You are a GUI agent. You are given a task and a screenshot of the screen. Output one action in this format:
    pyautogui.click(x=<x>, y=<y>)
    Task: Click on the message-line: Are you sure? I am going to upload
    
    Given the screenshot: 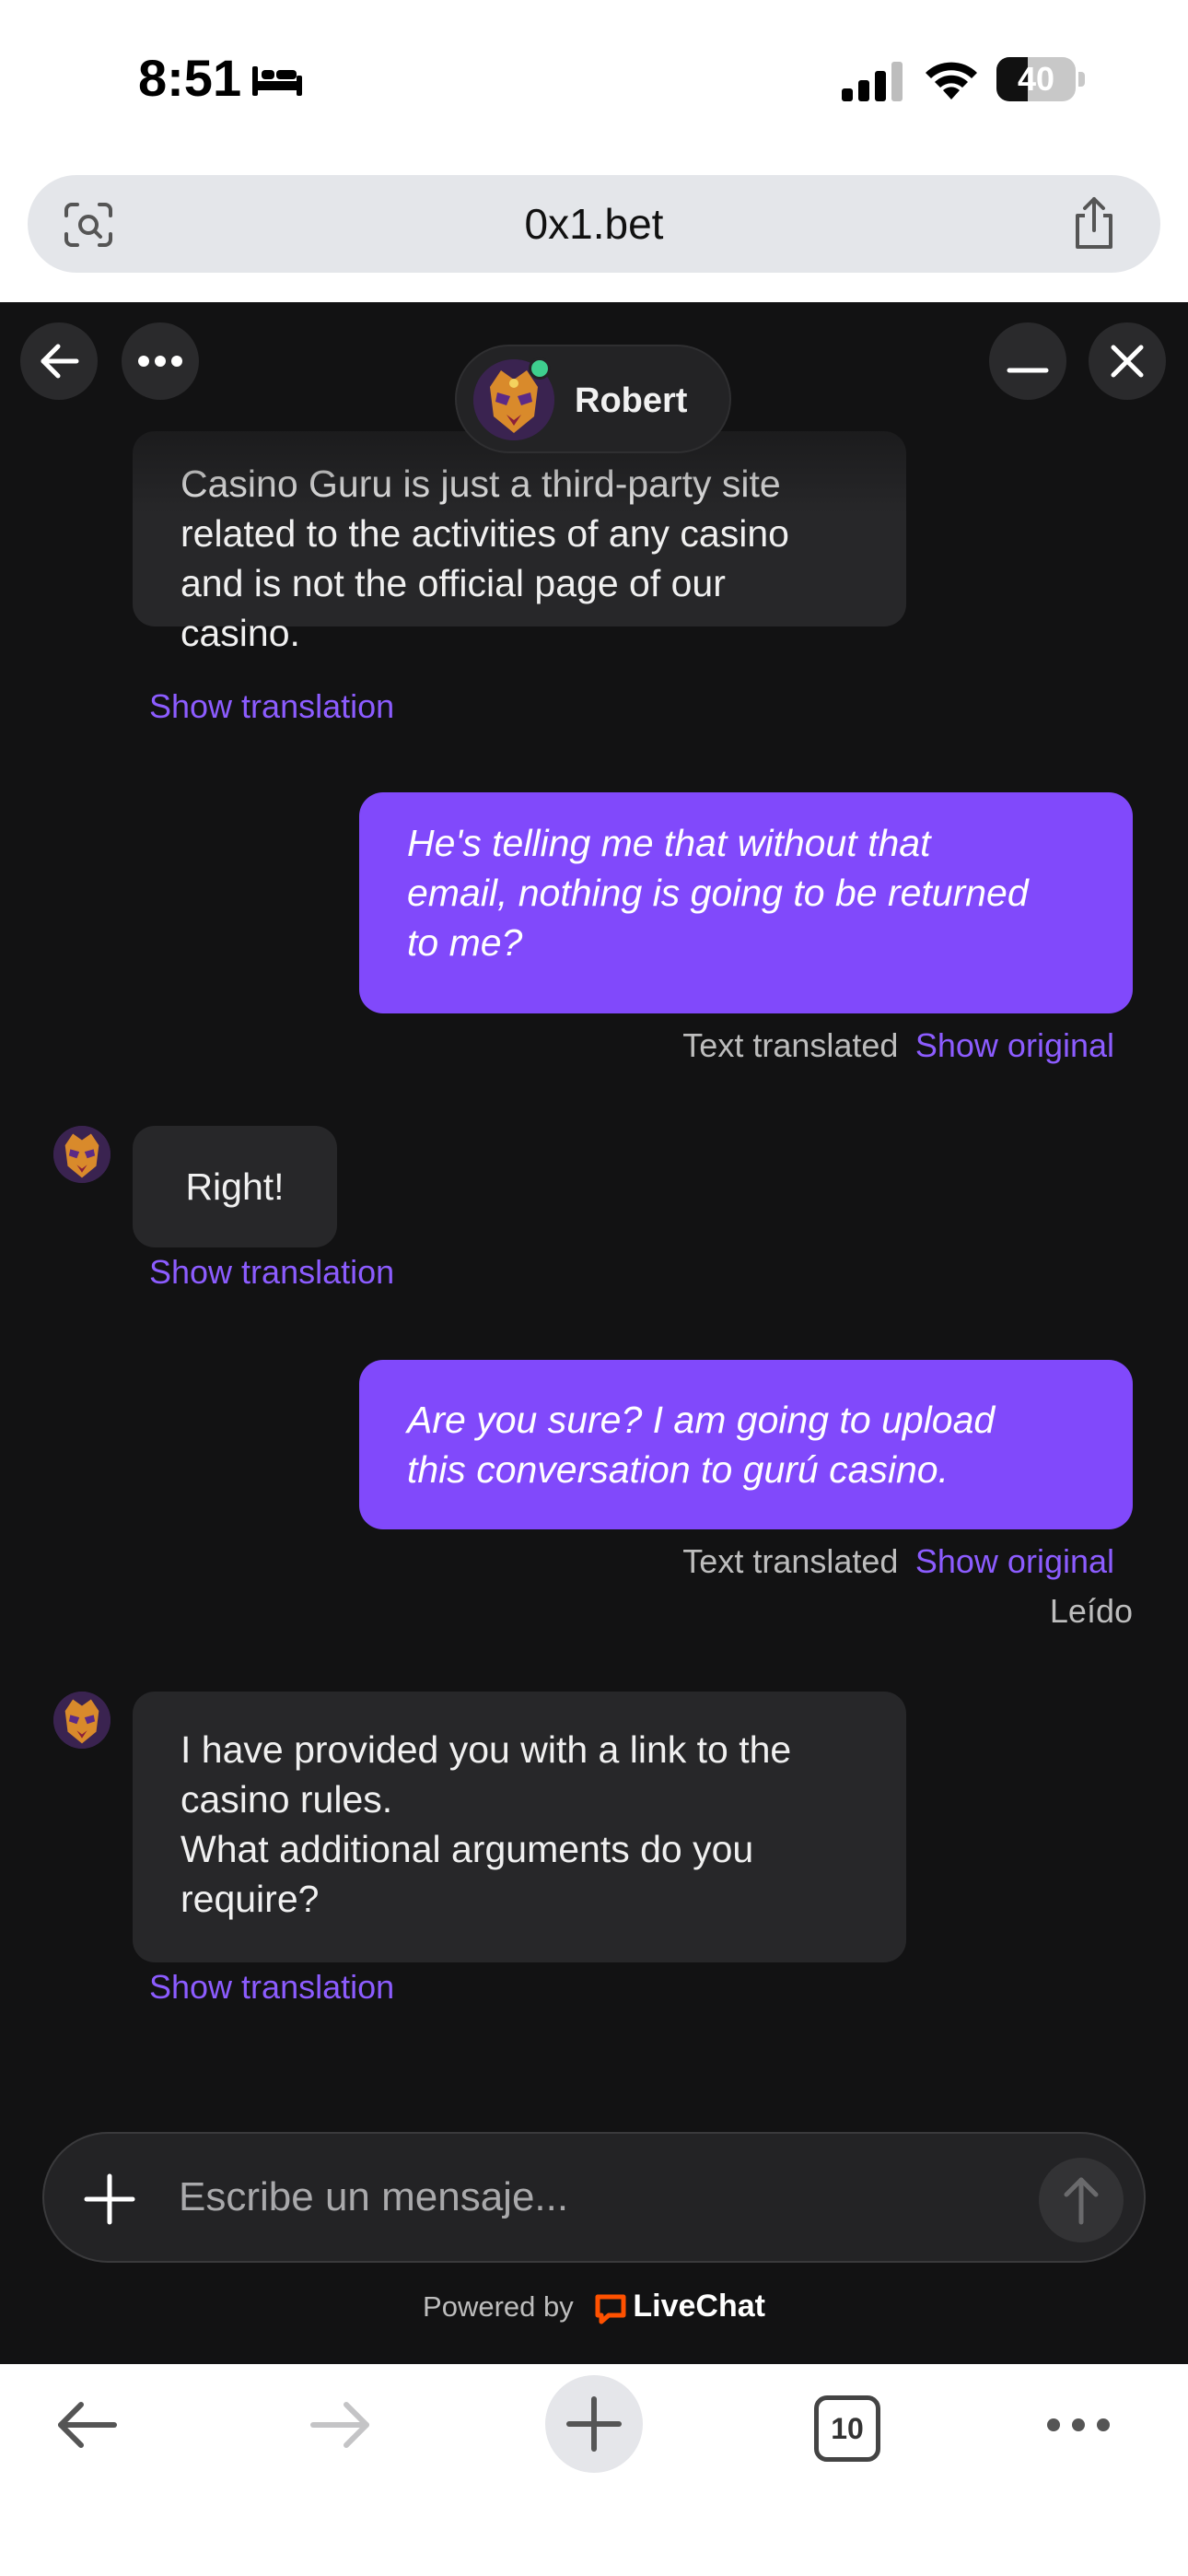 What is the action you would take?
    pyautogui.click(x=701, y=1420)
    